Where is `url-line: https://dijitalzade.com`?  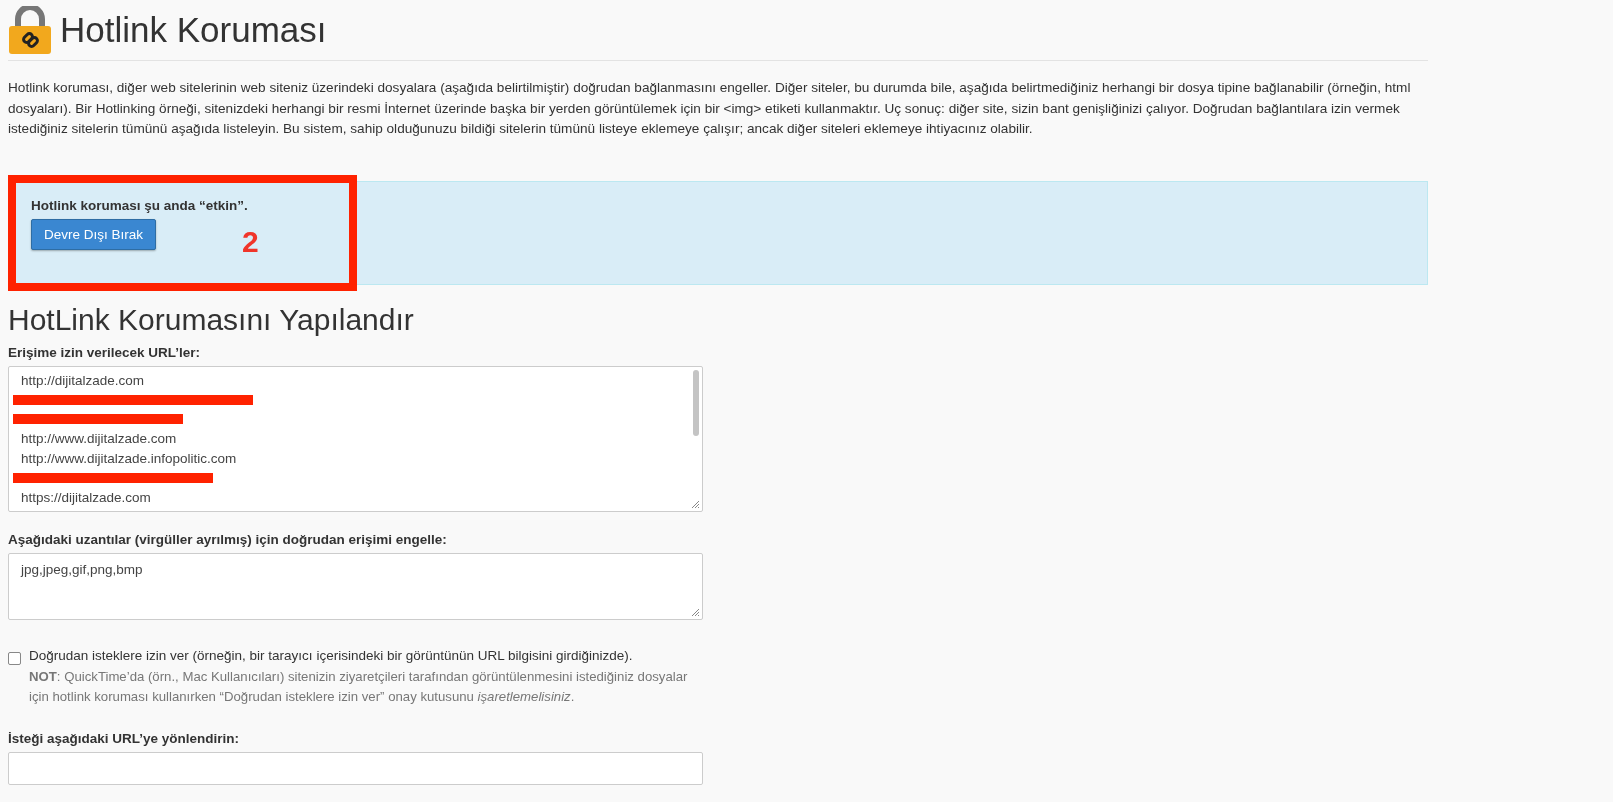 url-line: https://dijitalzade.com is located at coordinates (86, 498).